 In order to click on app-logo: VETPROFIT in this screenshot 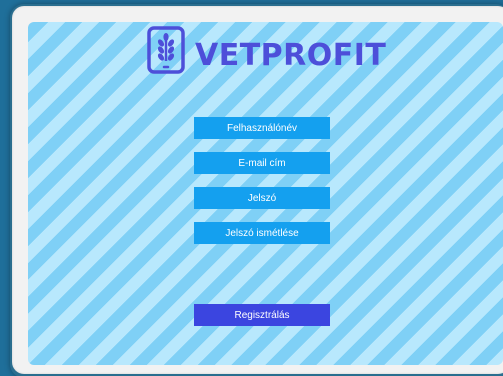, I will do `click(265, 50)`.